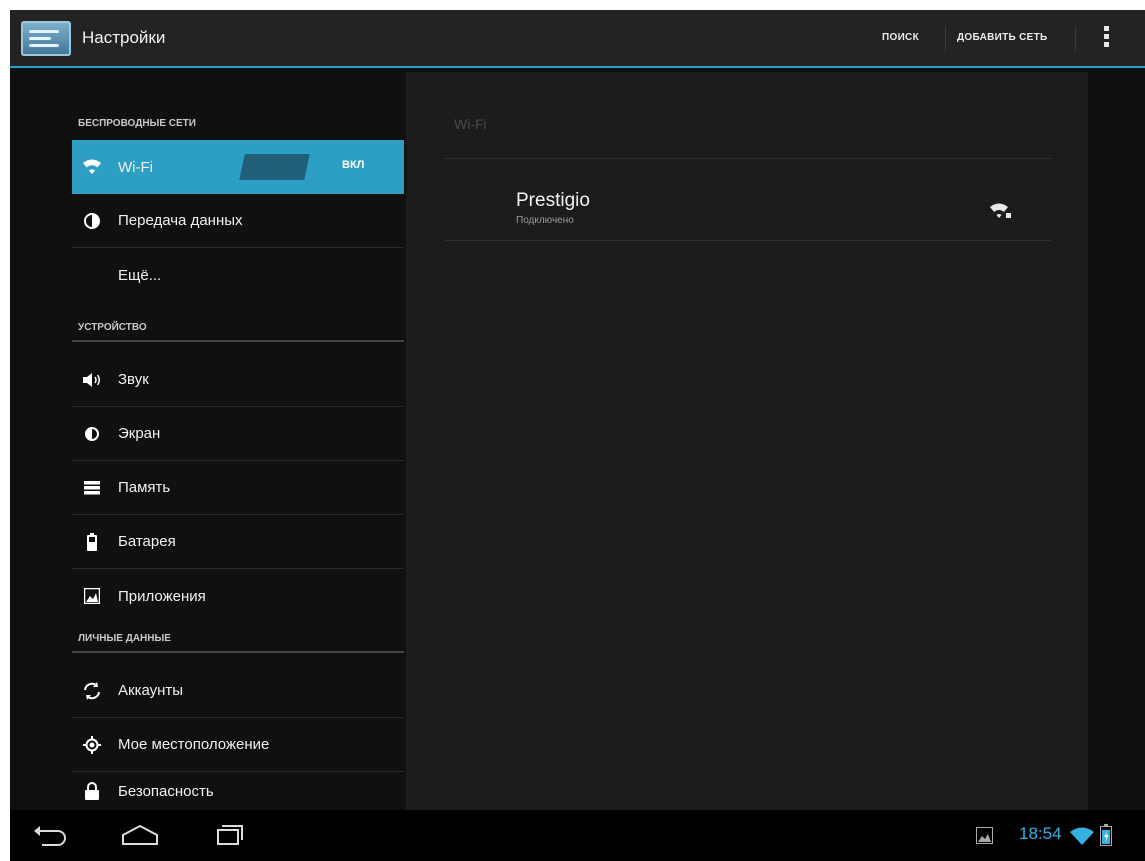 This screenshot has height=861, width=1145. What do you see at coordinates (166, 791) in the screenshot?
I see `sidebar-item-label: Безопасность` at bounding box center [166, 791].